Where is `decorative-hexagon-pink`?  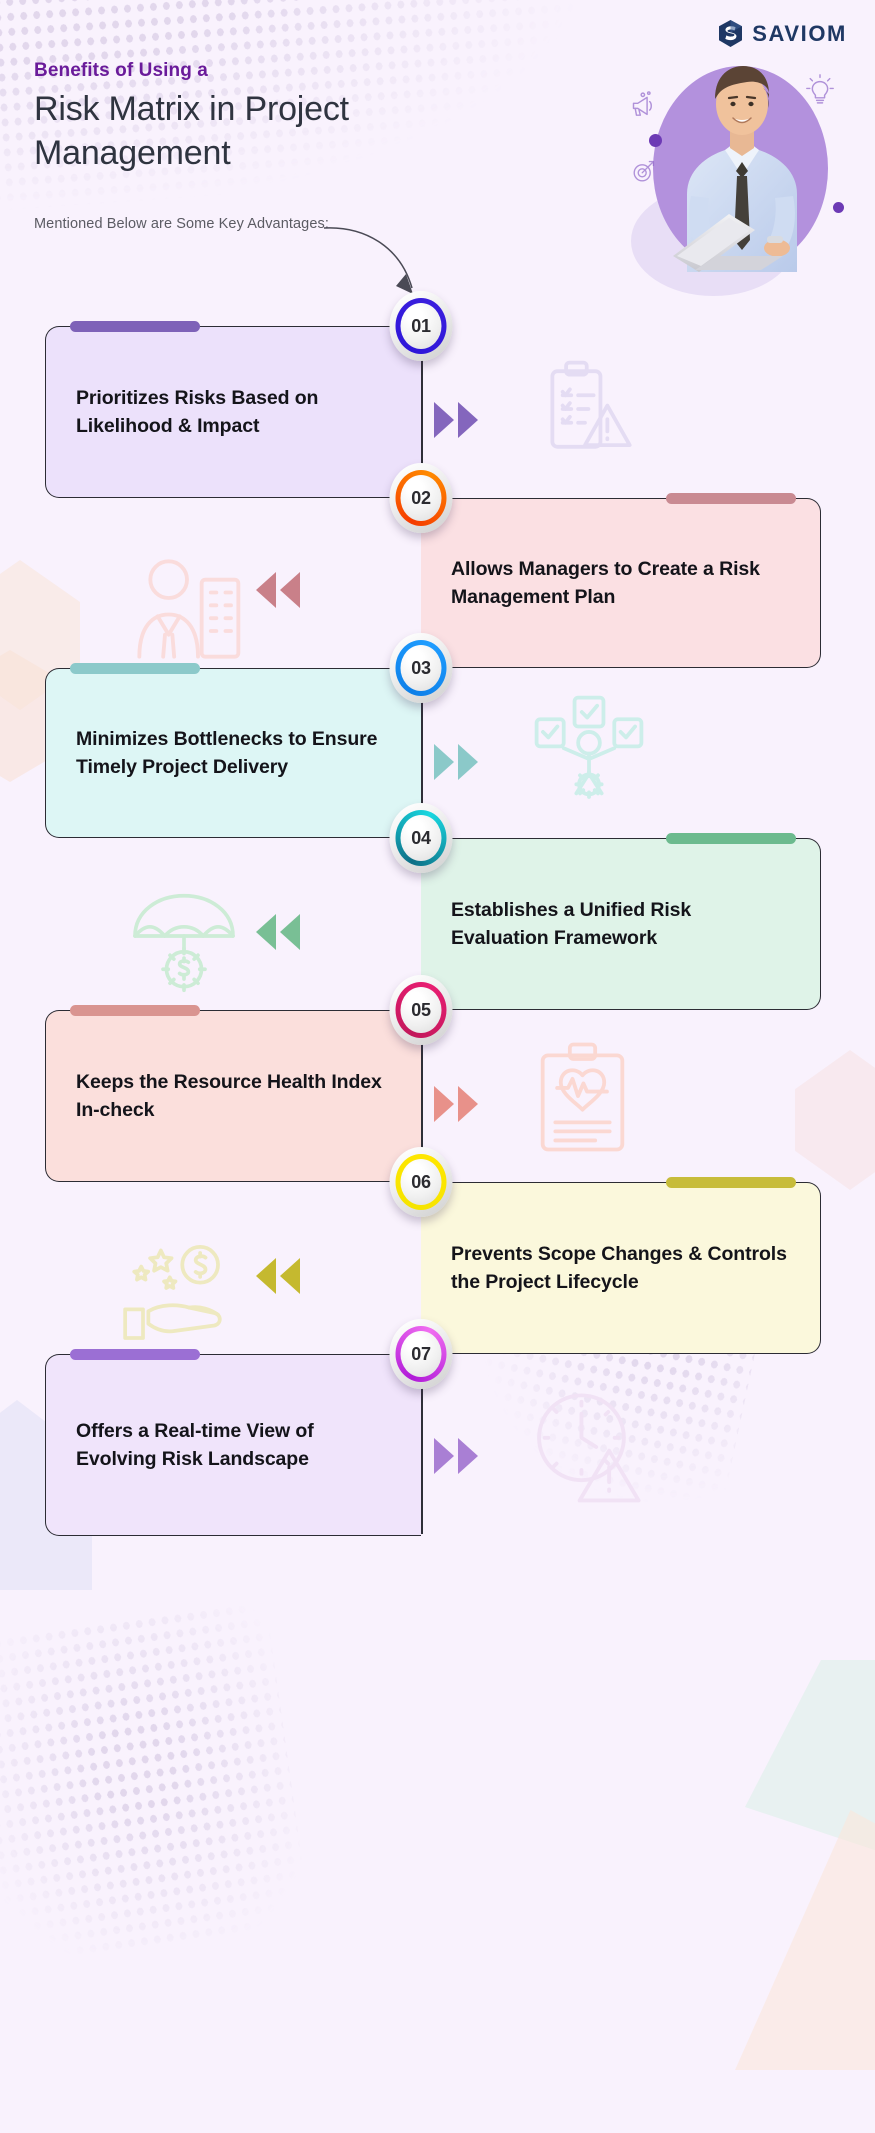
decorative-hexagon-pink is located at coordinates (835, 1120).